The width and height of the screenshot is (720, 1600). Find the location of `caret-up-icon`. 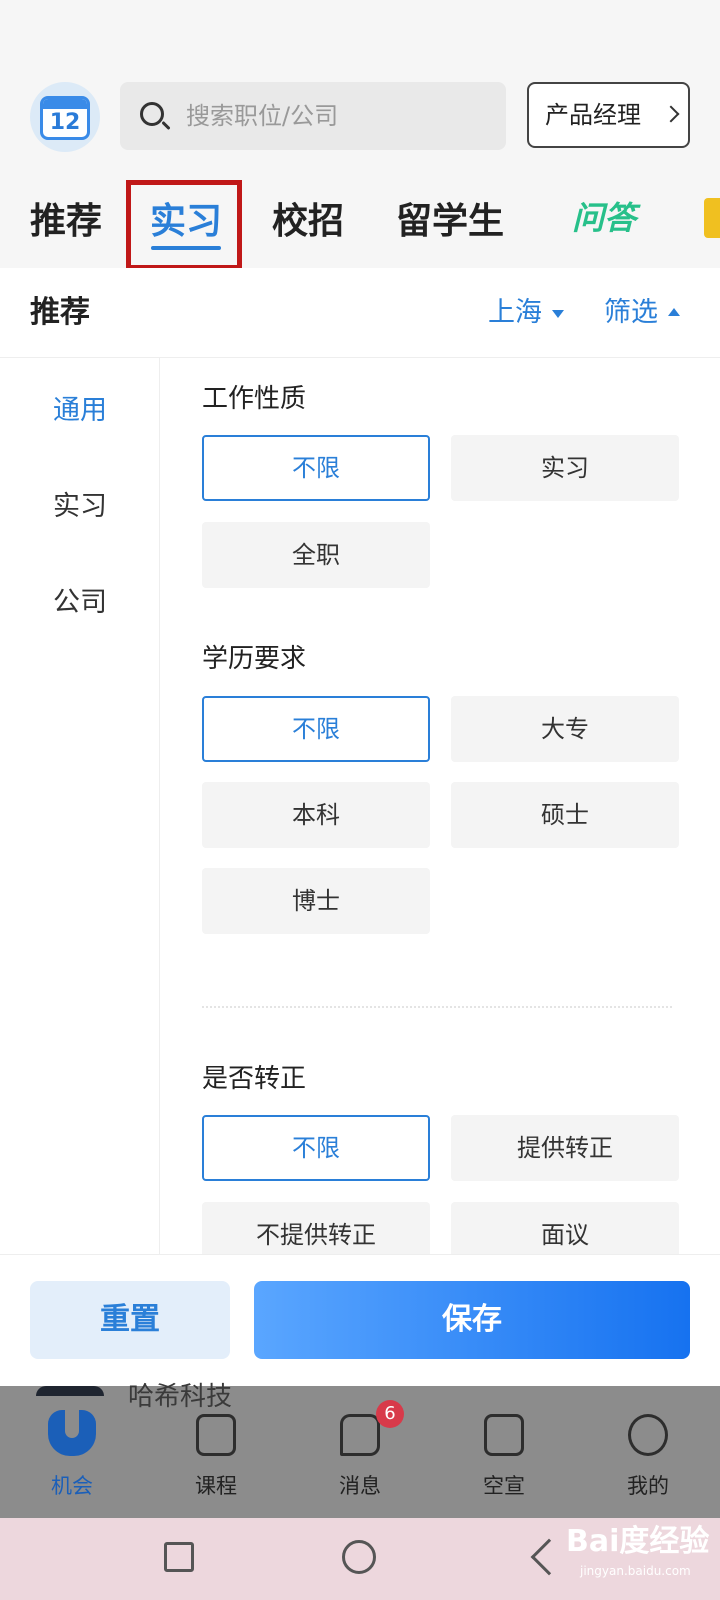

caret-up-icon is located at coordinates (674, 312).